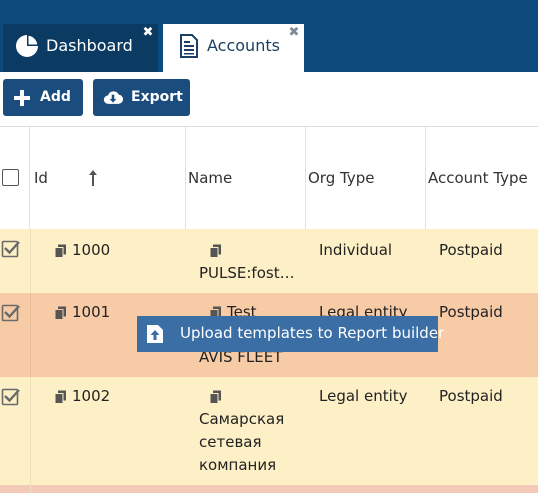 The height and width of the screenshot is (493, 538). I want to click on export-button-label: Export, so click(157, 97).